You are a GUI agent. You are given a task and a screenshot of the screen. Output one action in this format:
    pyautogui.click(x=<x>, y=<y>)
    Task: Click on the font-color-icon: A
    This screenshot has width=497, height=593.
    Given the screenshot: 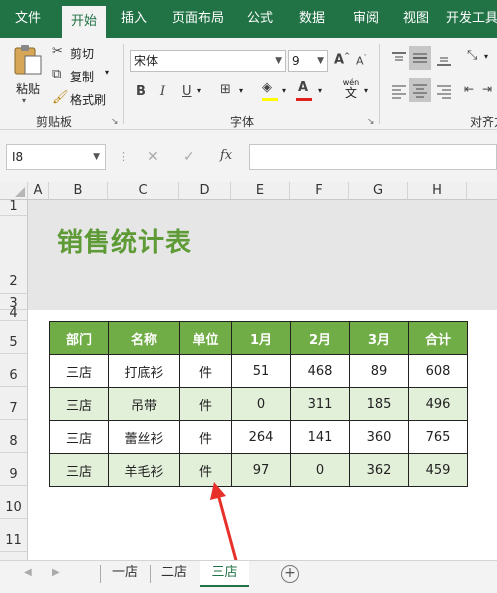 What is the action you would take?
    pyautogui.click(x=303, y=87)
    